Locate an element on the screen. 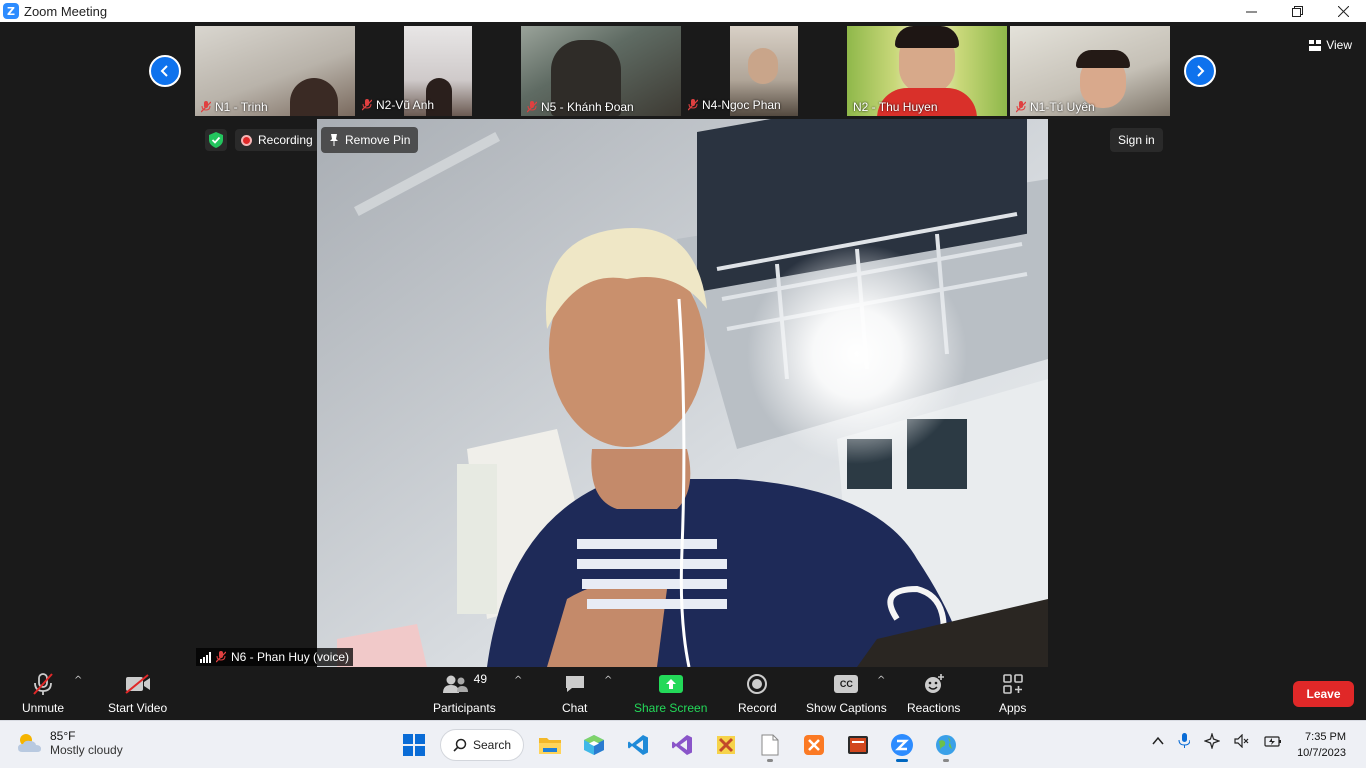 Image resolution: width=1366 pixels, height=768 pixels. view-label: View is located at coordinates (1339, 45).